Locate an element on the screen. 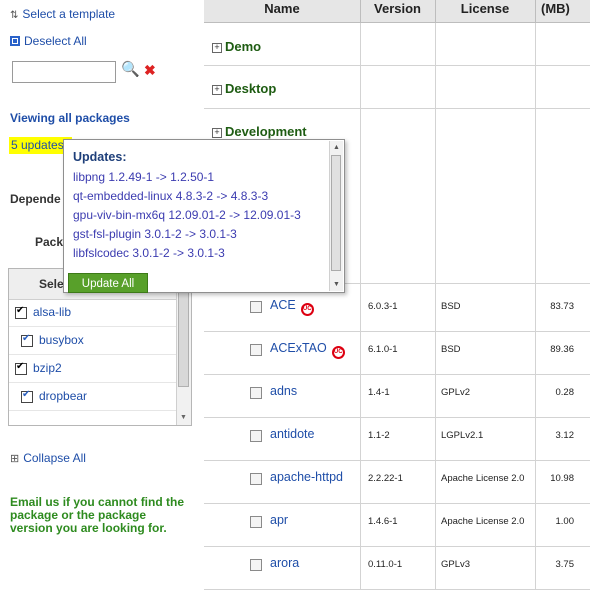  column-size: (MB) is located at coordinates (562, 11).